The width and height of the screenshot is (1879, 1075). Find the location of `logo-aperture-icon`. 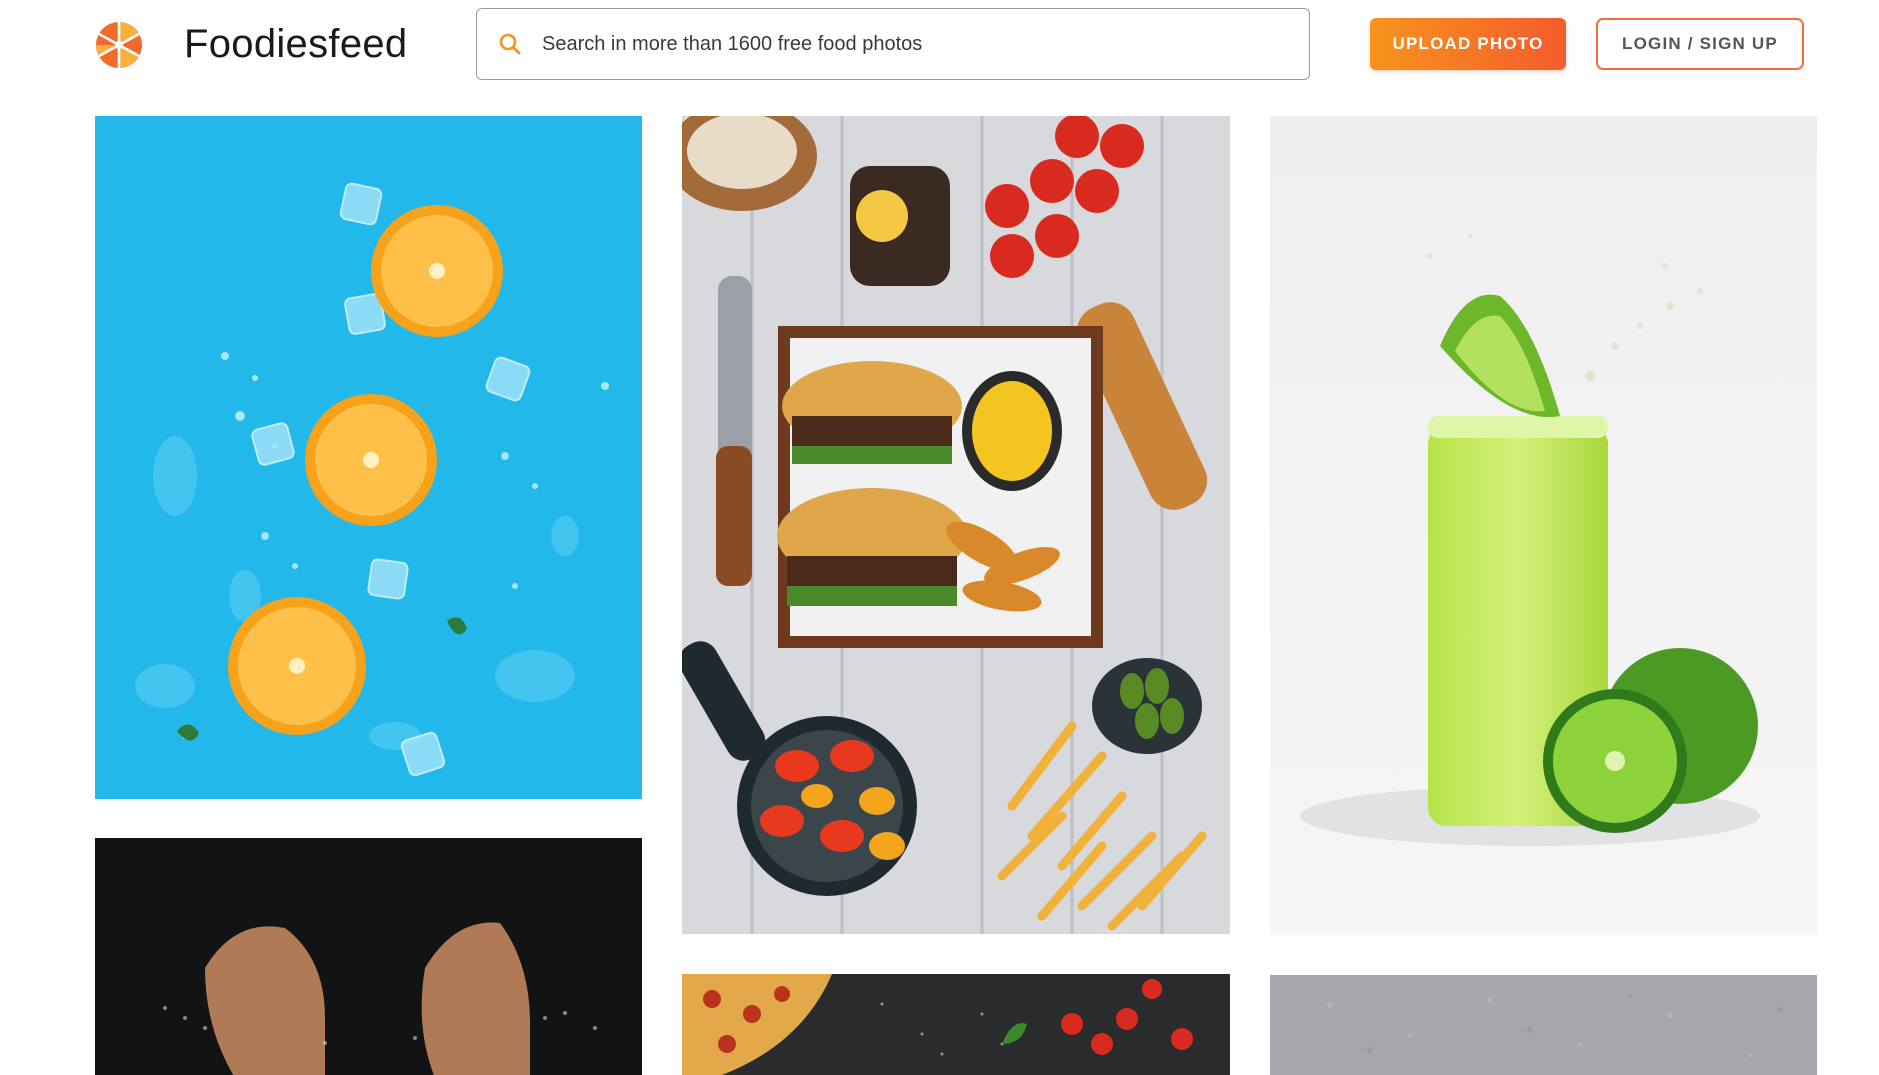

logo-aperture-icon is located at coordinates (119, 45).